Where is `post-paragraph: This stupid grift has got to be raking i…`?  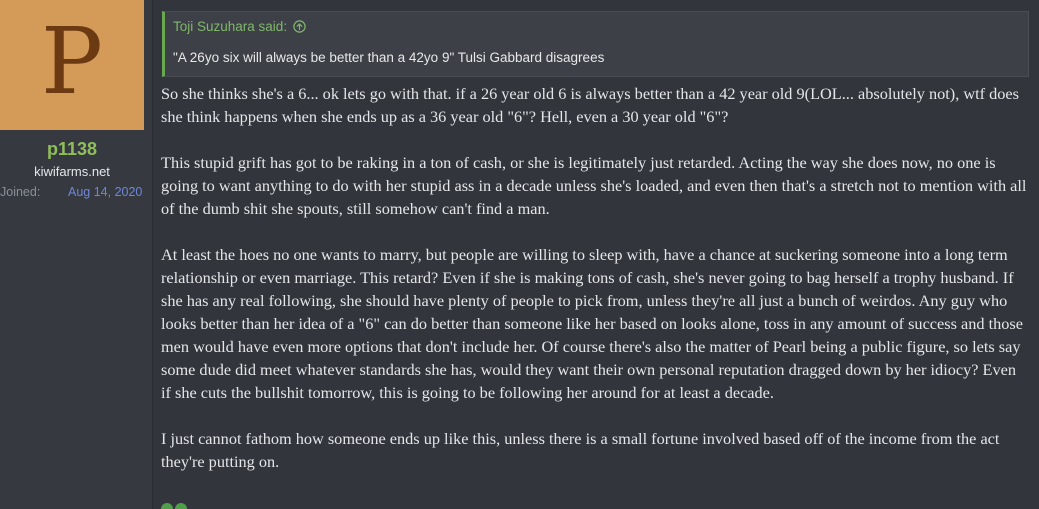 post-paragraph: This stupid grift has got to be raking i… is located at coordinates (594, 185).